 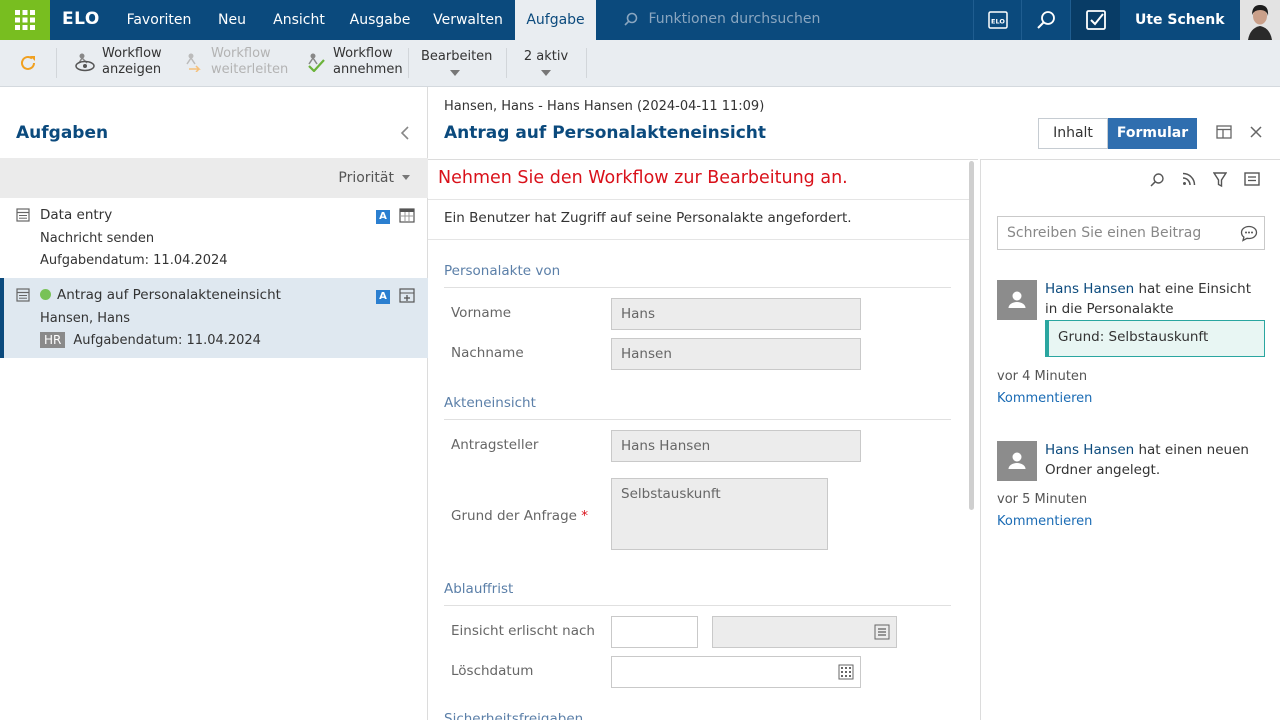 What do you see at coordinates (97, 238) in the screenshot?
I see `task-subtitle: Nachricht senden` at bounding box center [97, 238].